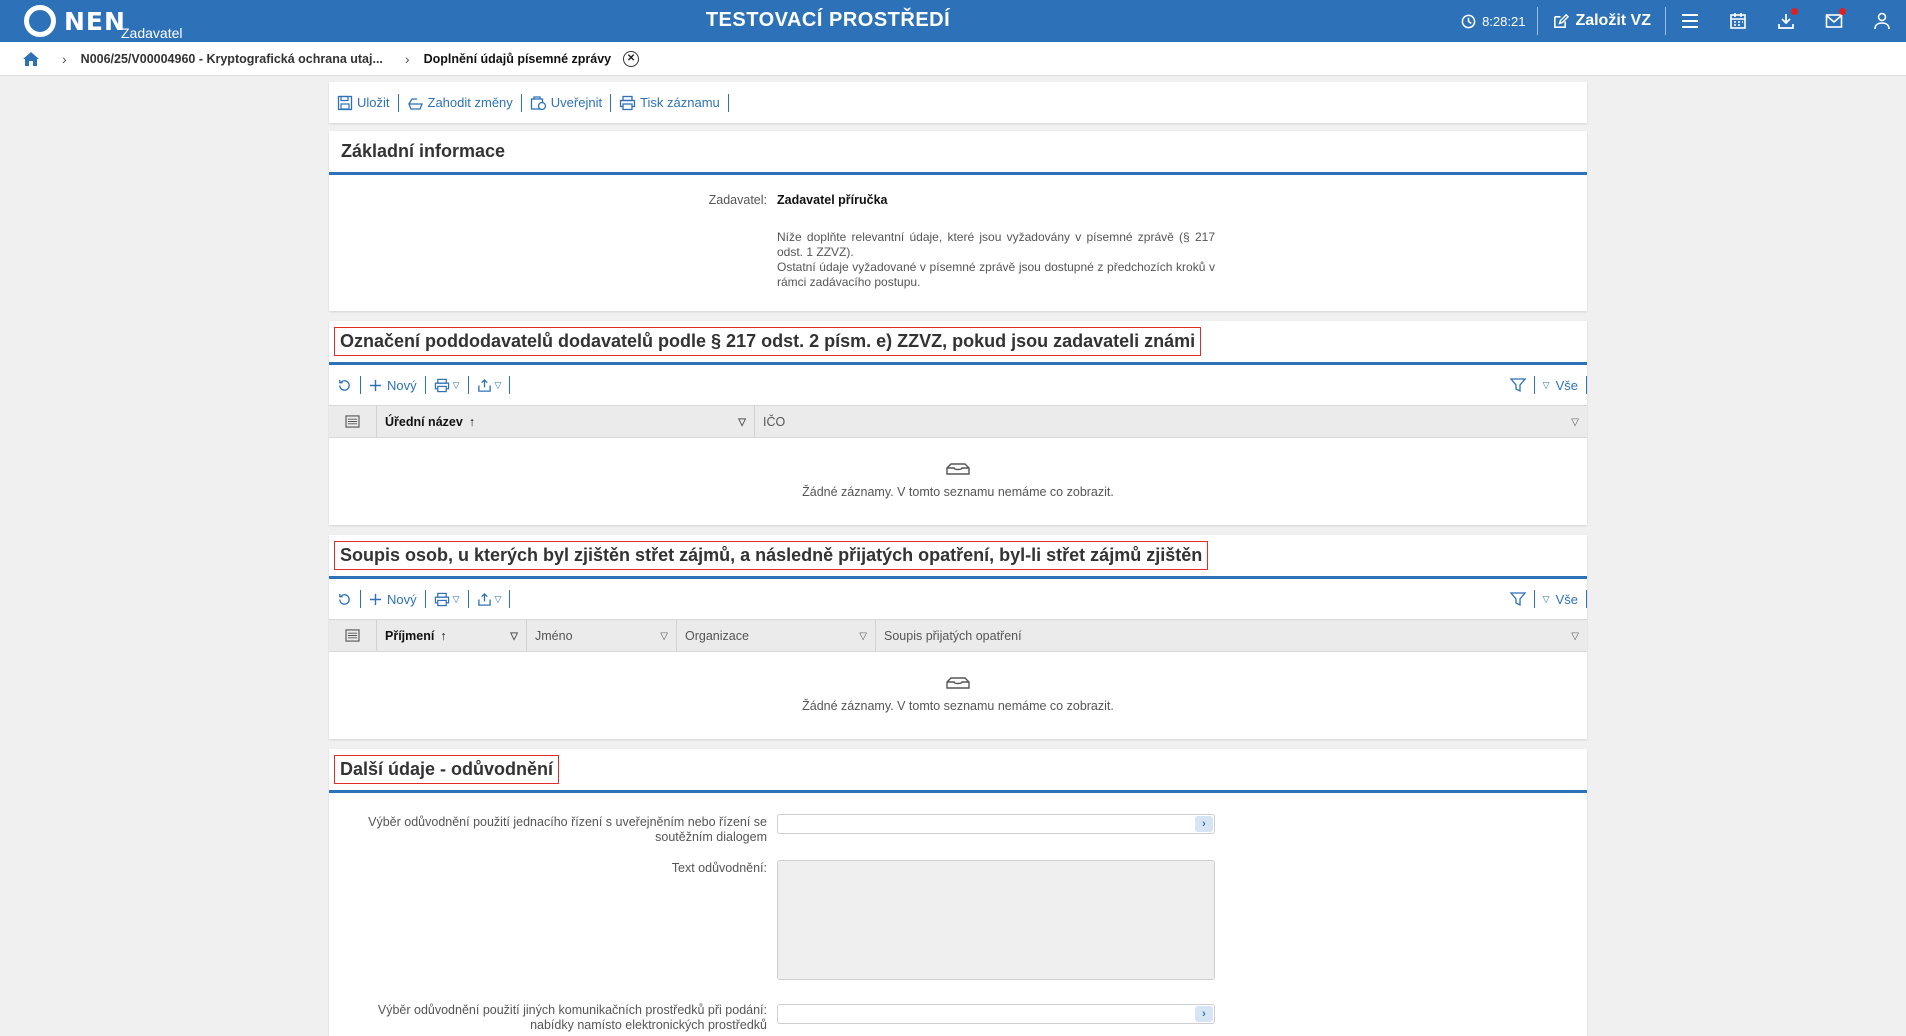 The height and width of the screenshot is (1036, 1906). I want to click on envelope-icon, so click(1834, 21).